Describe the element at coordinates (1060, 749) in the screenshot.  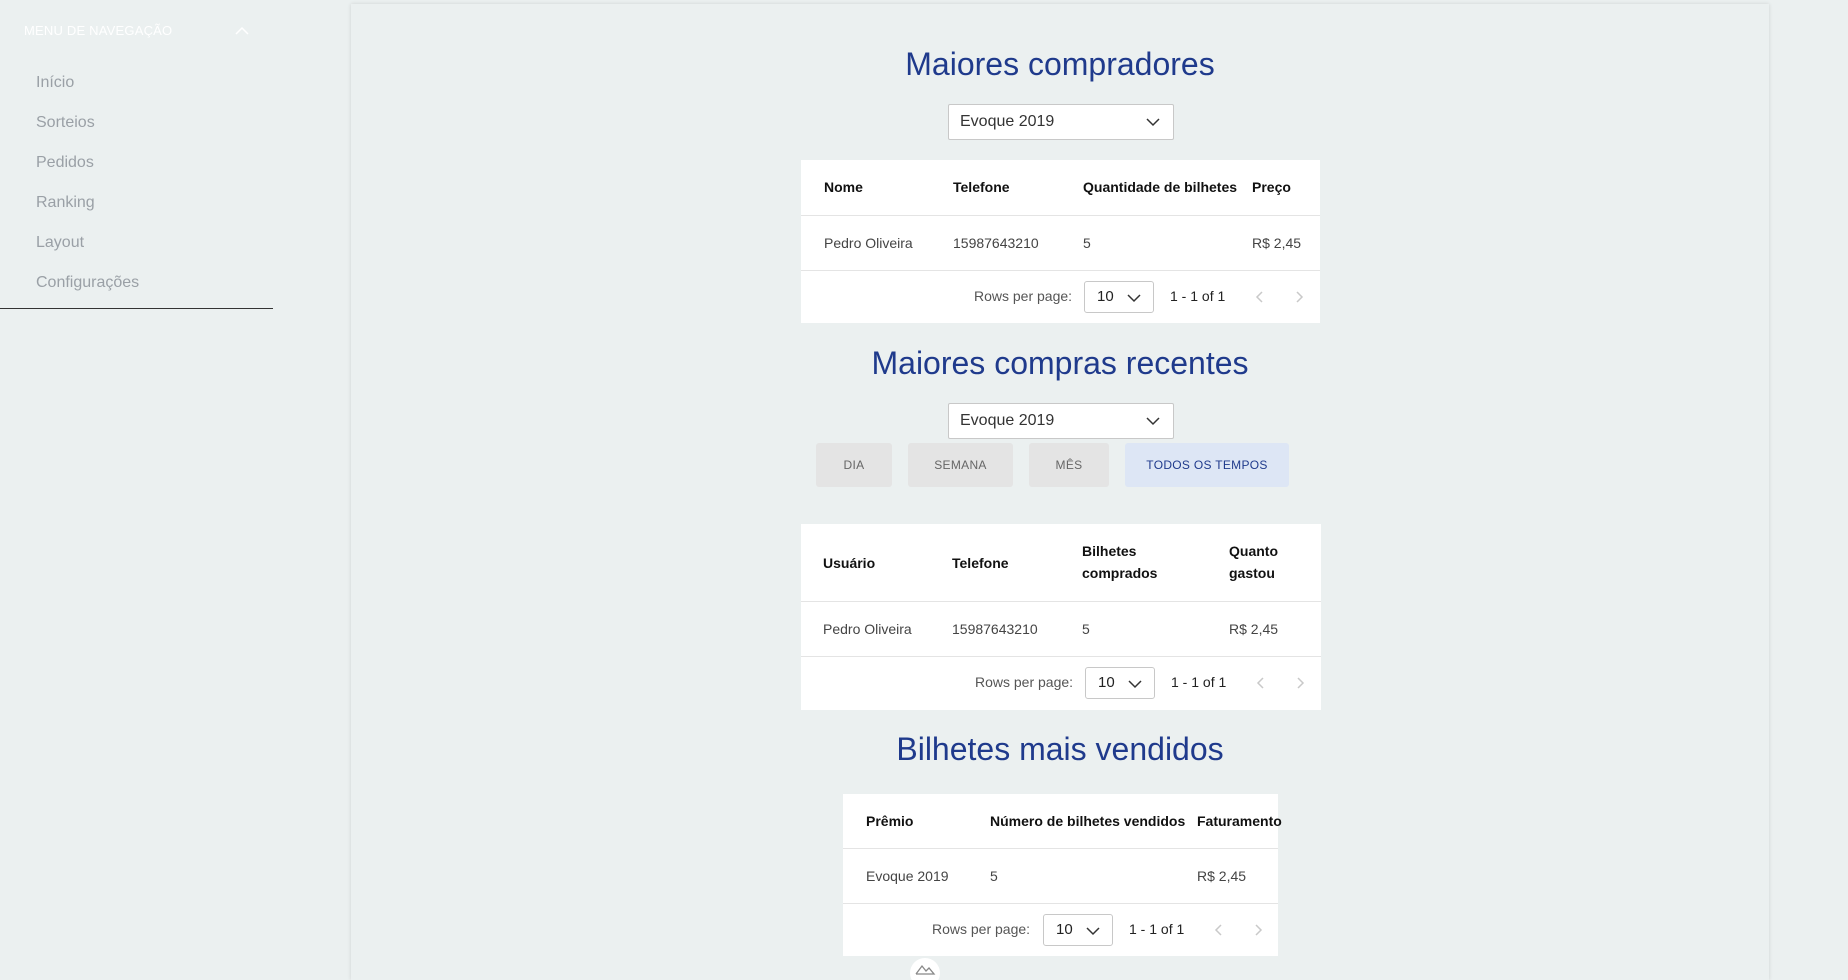
I see `tickets-title: Bilhetes mais vendidos` at that location.